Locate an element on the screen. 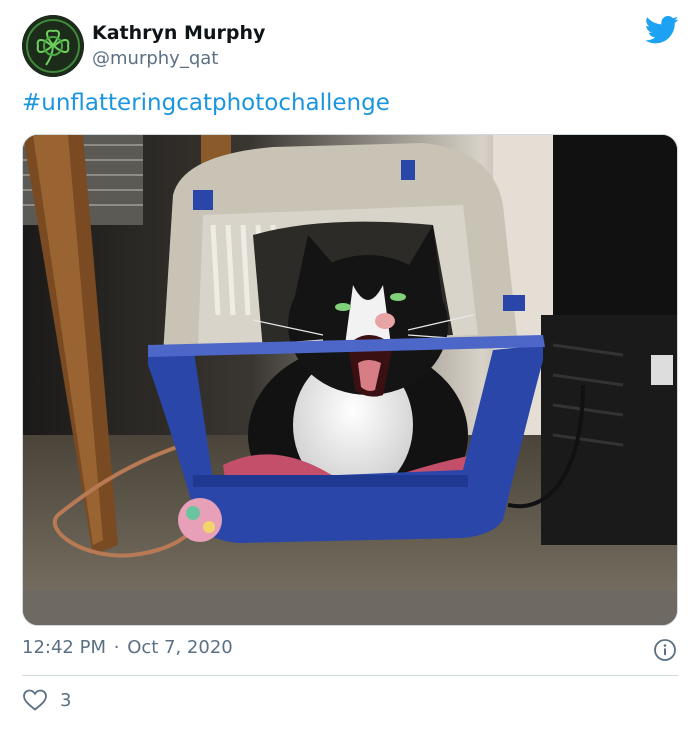 This screenshot has width=700, height=729. shamrock-icon is located at coordinates (53, 46).